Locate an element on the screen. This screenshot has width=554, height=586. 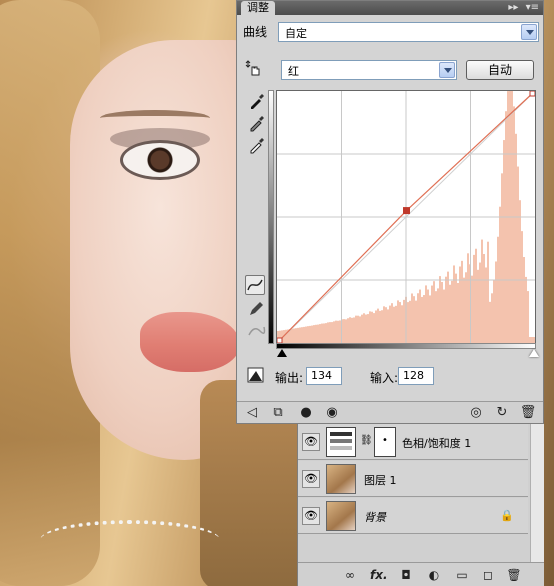
trash-icon: 🗑 is located at coordinates (514, 575).